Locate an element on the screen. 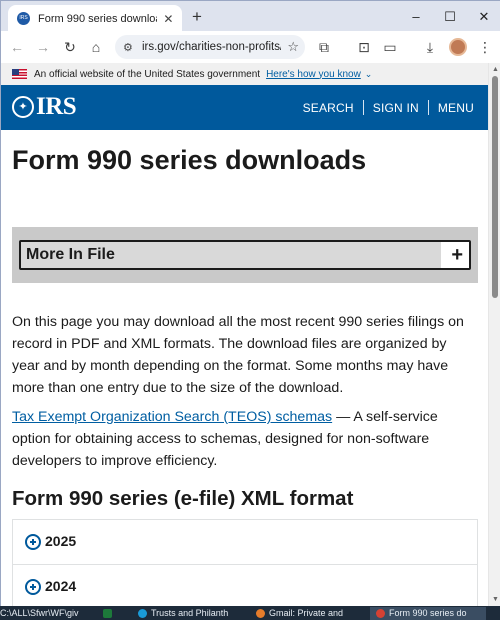 The height and width of the screenshot is (620, 500). chevron-down-icon: ⌄ is located at coordinates (369, 74).